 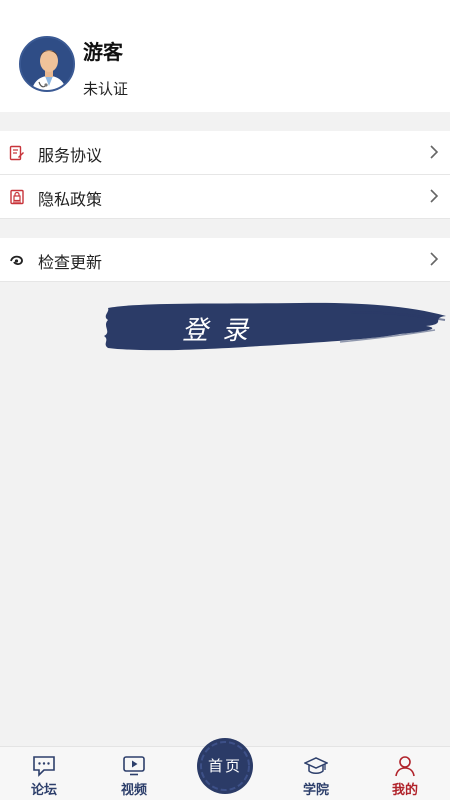 What do you see at coordinates (16, 153) in the screenshot?
I see `document-pen-icon` at bounding box center [16, 153].